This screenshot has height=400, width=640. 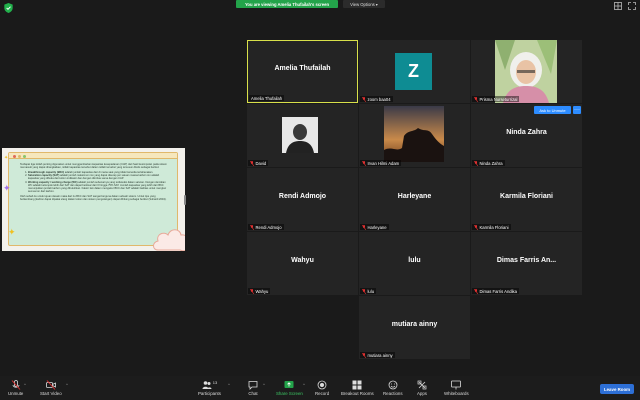 I want to click on fullscreen-icon, so click(x=632, y=6).